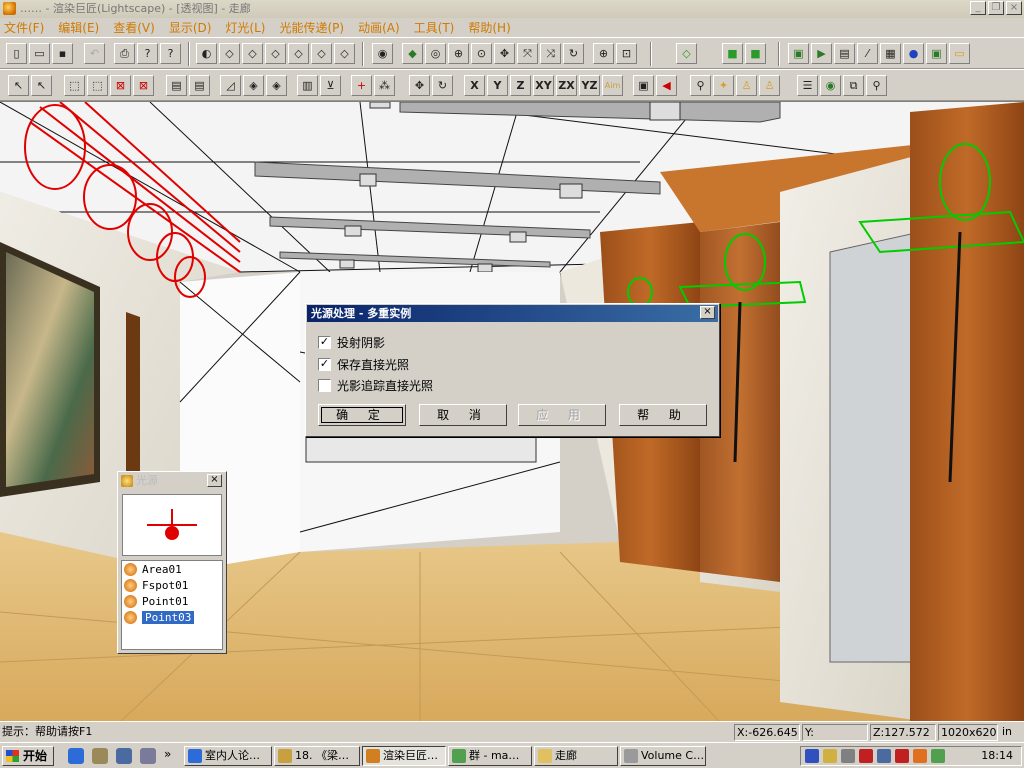 The height and width of the screenshot is (768, 1024). What do you see at coordinates (996, 8) in the screenshot?
I see `restore-button: ❐` at bounding box center [996, 8].